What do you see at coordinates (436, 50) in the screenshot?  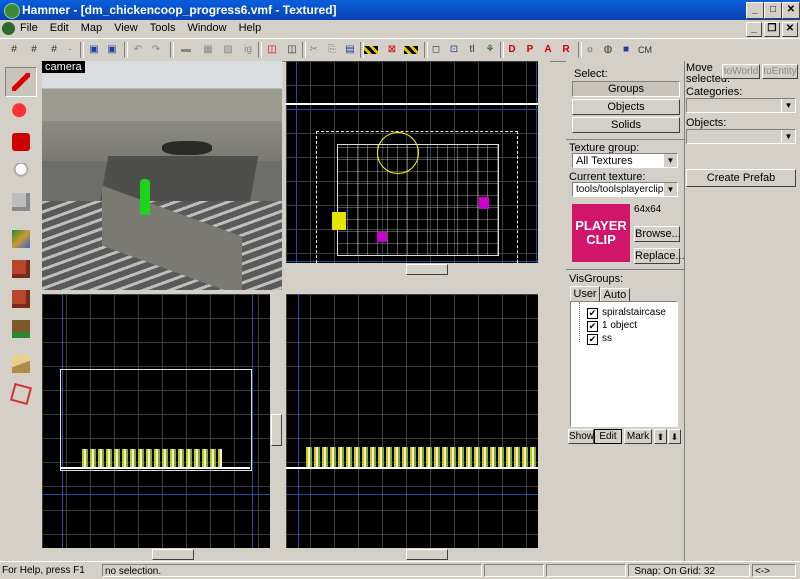 I see `select-by-handles-icon: ◻` at bounding box center [436, 50].